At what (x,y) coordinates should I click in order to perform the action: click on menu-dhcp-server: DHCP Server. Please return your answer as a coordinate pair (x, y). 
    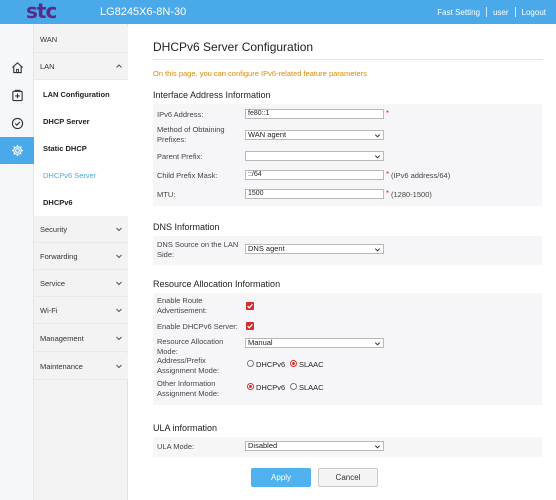
    Looking at the image, I should click on (81, 121).